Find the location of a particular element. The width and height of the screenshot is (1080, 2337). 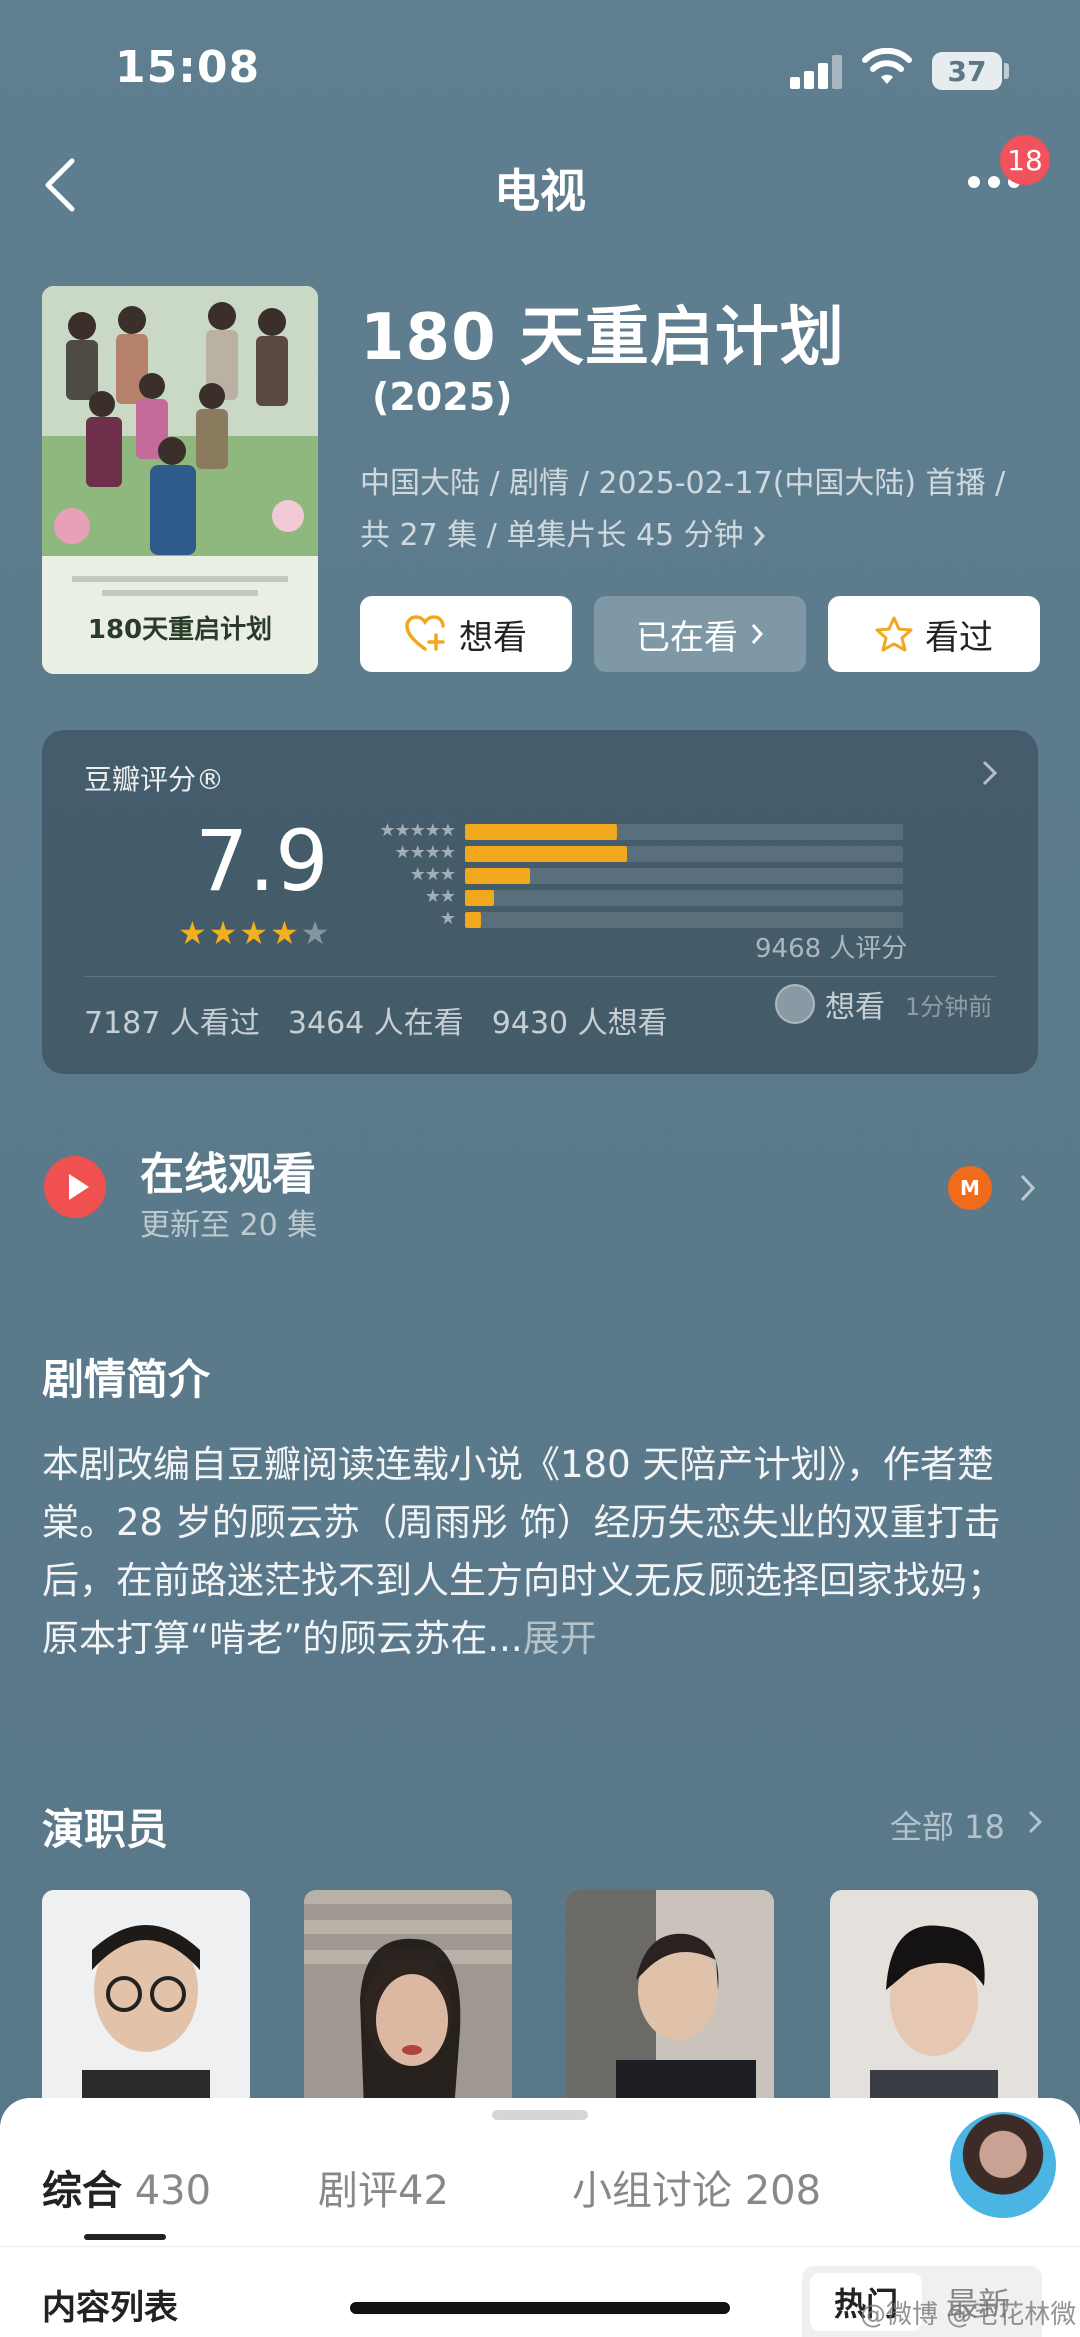

wifi-icon is located at coordinates (887, 66).